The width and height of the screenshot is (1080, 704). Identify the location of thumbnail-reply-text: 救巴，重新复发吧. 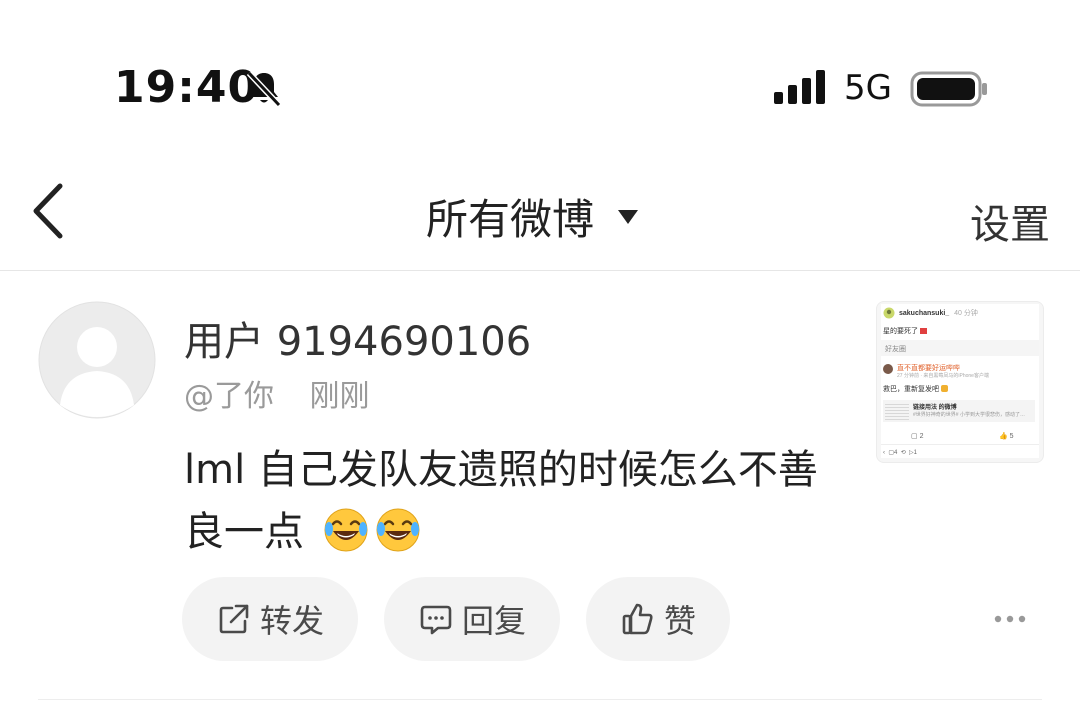
(915, 389).